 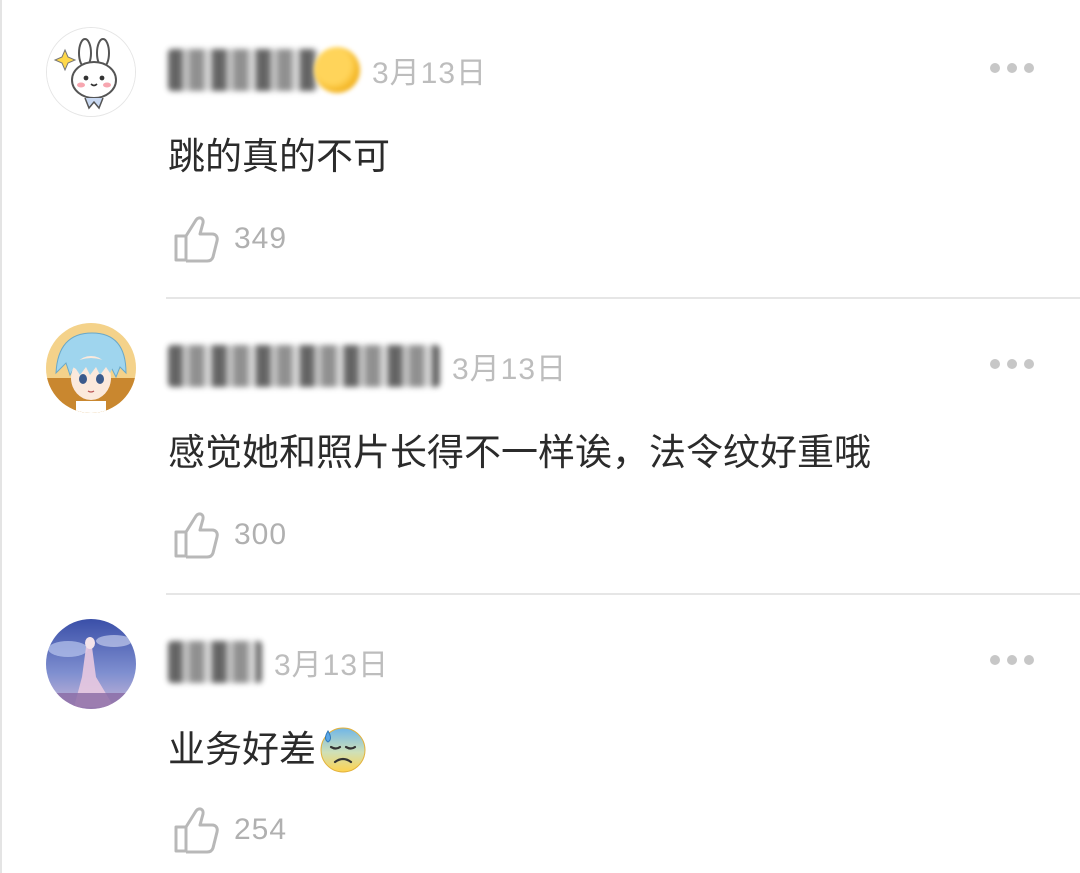 What do you see at coordinates (229, 830) in the screenshot?
I see `like-button: 254` at bounding box center [229, 830].